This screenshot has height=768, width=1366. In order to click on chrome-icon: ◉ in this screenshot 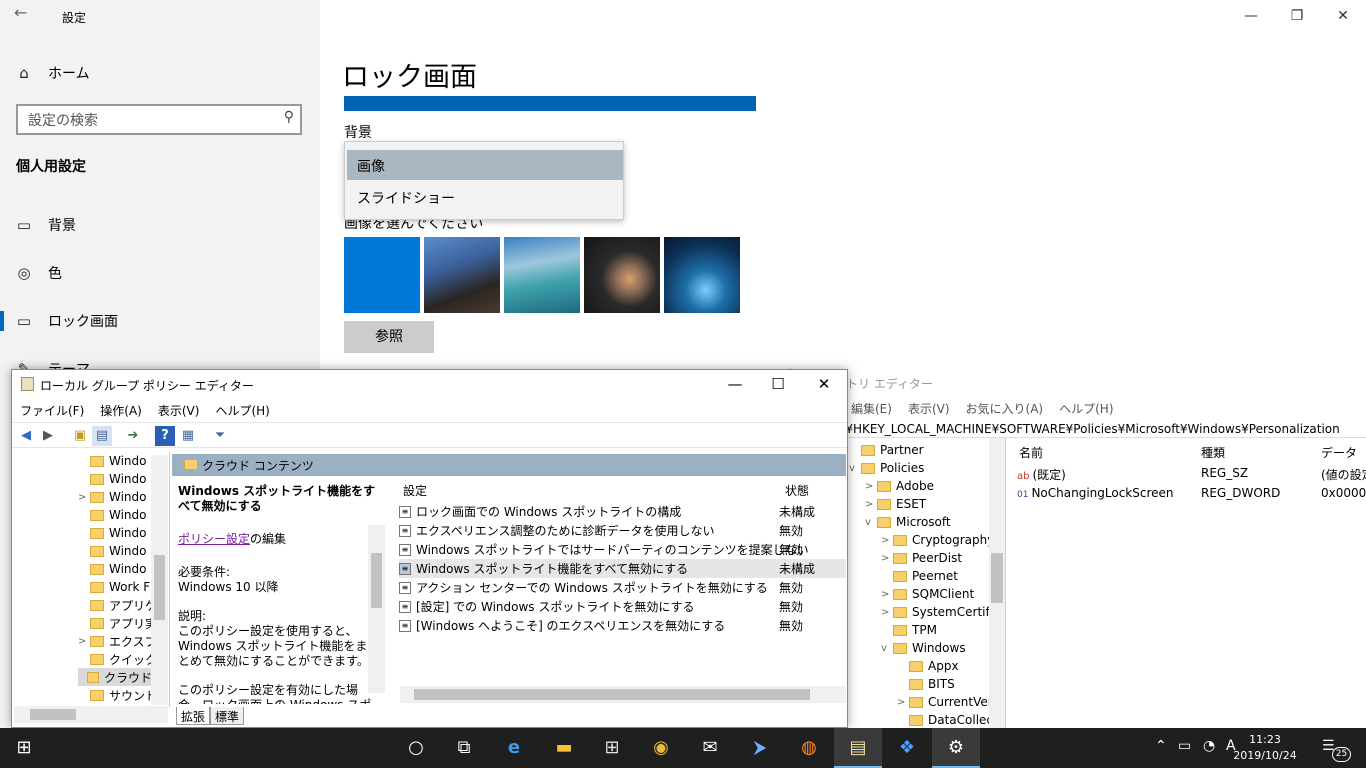, I will do `click(661, 748)`.